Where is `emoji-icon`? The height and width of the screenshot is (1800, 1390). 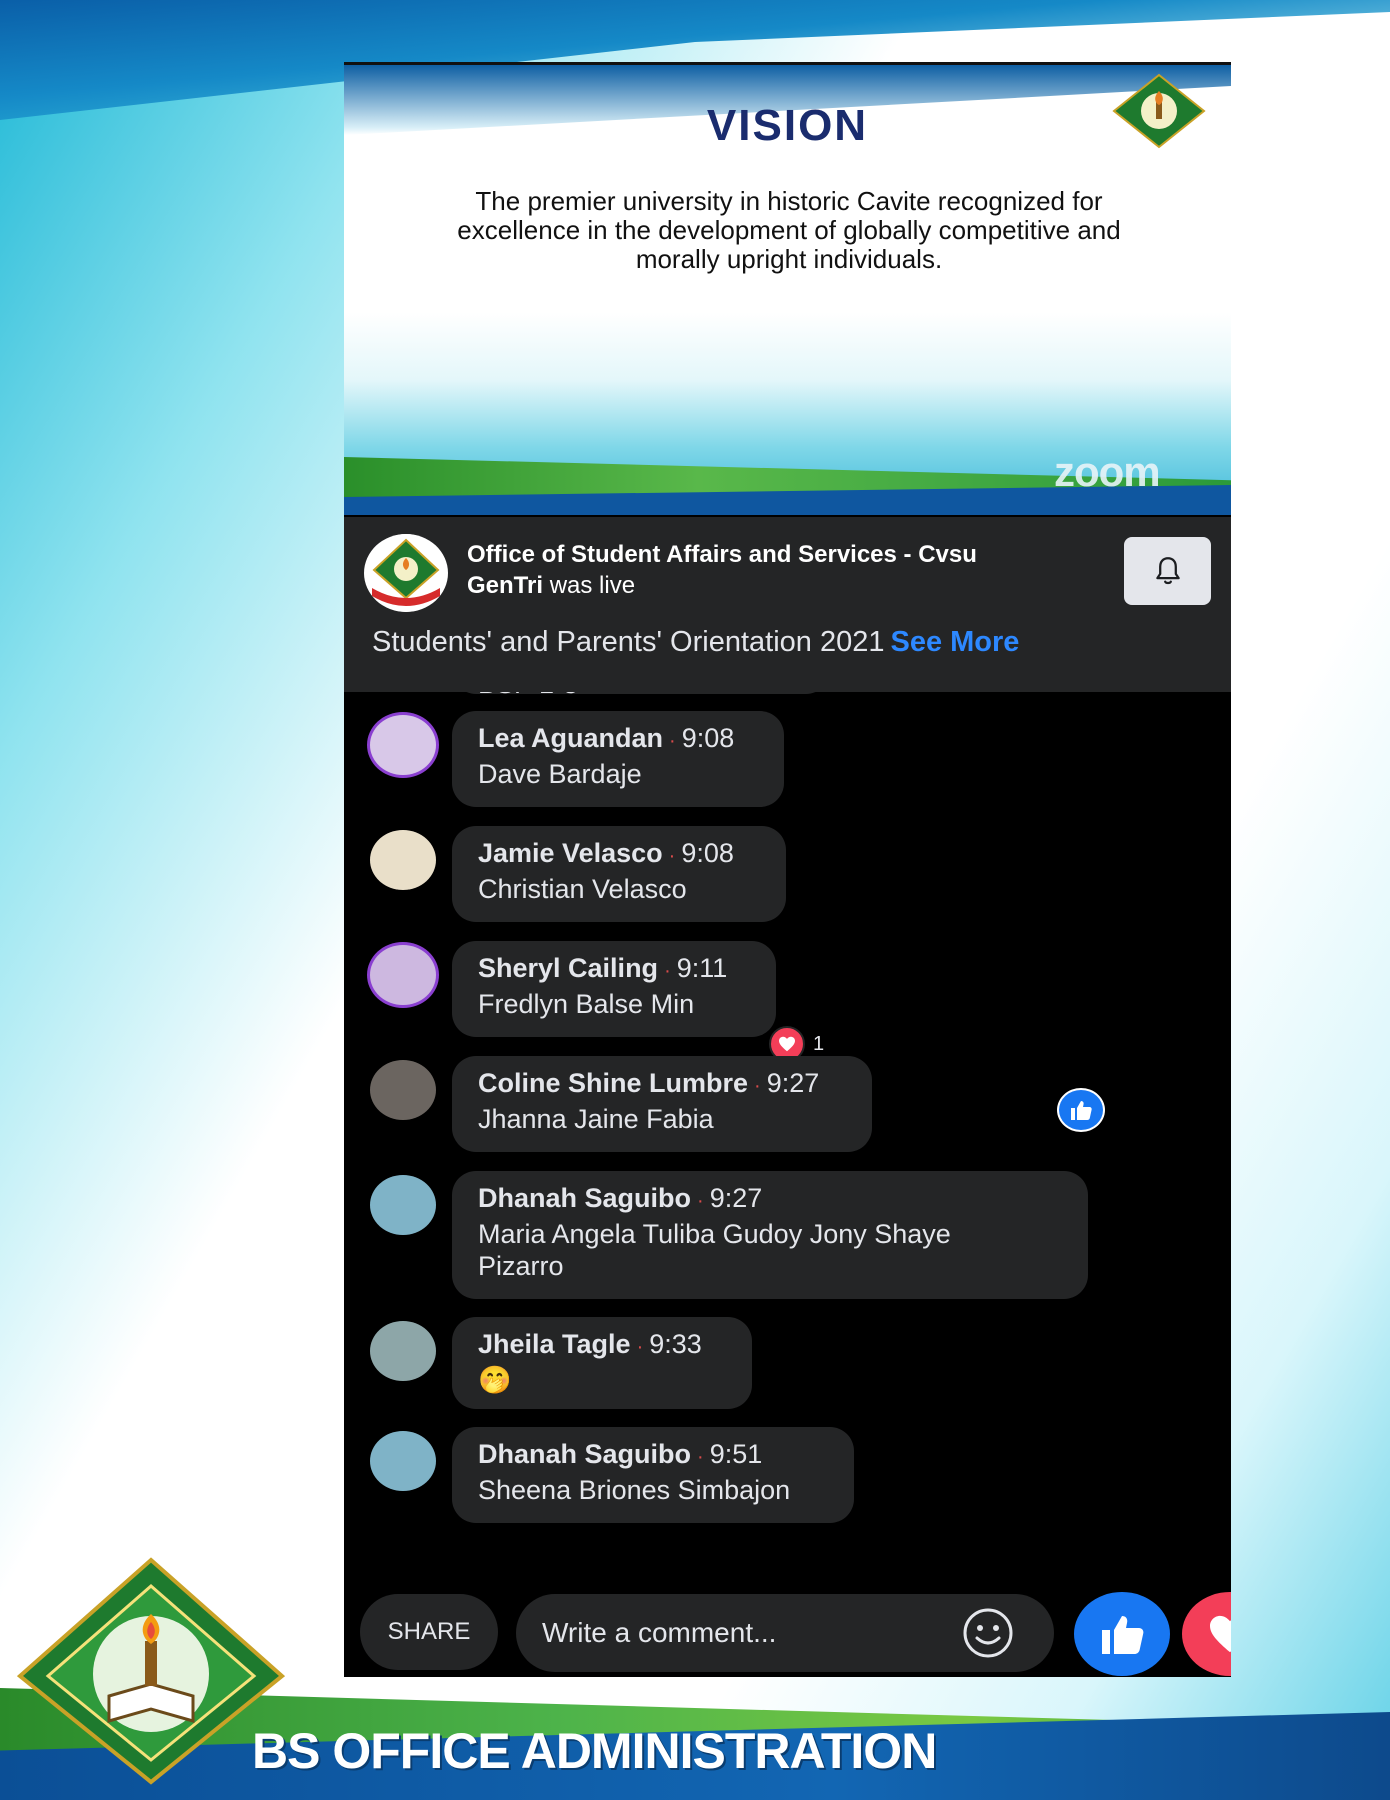
emoji-icon is located at coordinates (988, 1633).